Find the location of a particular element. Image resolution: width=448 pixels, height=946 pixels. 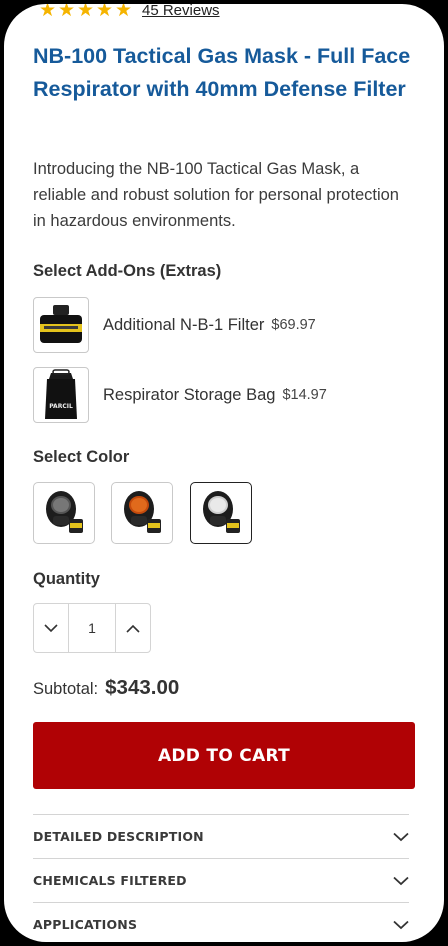

accordion-label: APPLICATIONS is located at coordinates (85, 924).